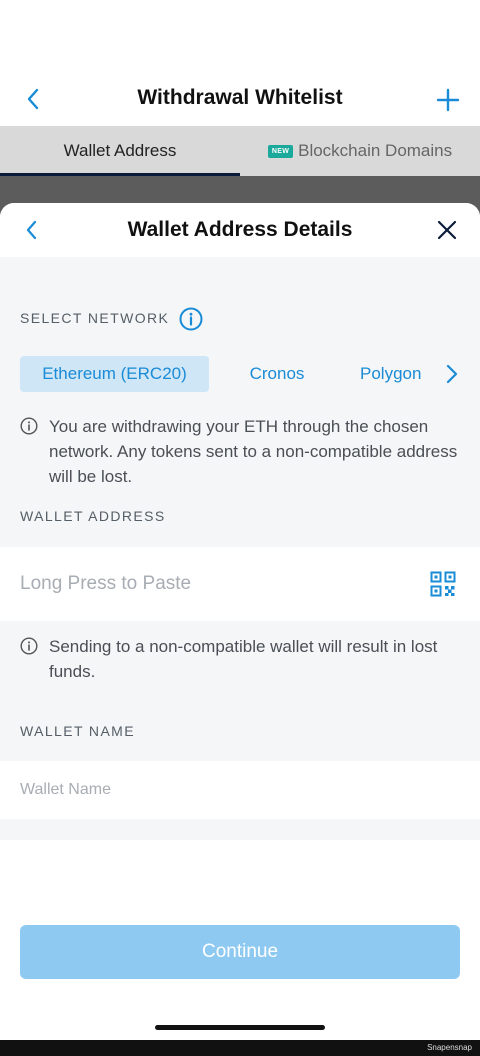 This screenshot has height=1056, width=480. Describe the element at coordinates (240, 97) in the screenshot. I see `page-title: Withdrawal Whitelist` at that location.